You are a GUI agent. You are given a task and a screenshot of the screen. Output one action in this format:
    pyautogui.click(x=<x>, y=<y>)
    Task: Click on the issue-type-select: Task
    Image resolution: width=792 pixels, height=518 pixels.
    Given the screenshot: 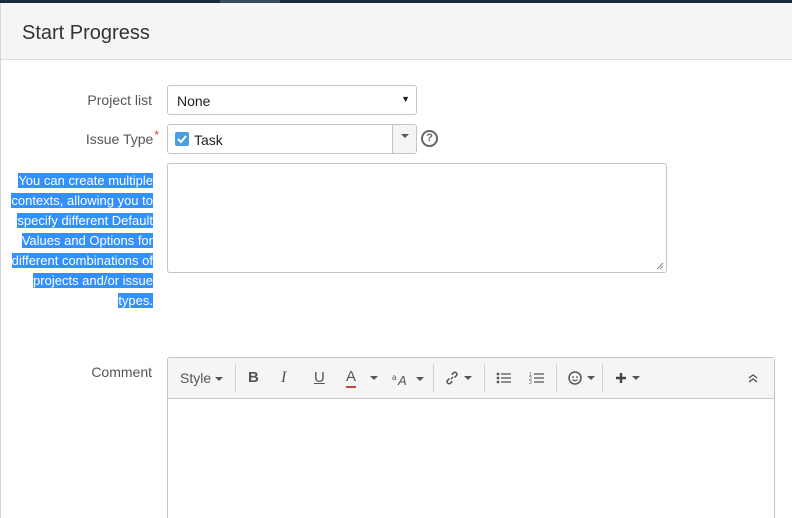 What is the action you would take?
    pyautogui.click(x=292, y=139)
    